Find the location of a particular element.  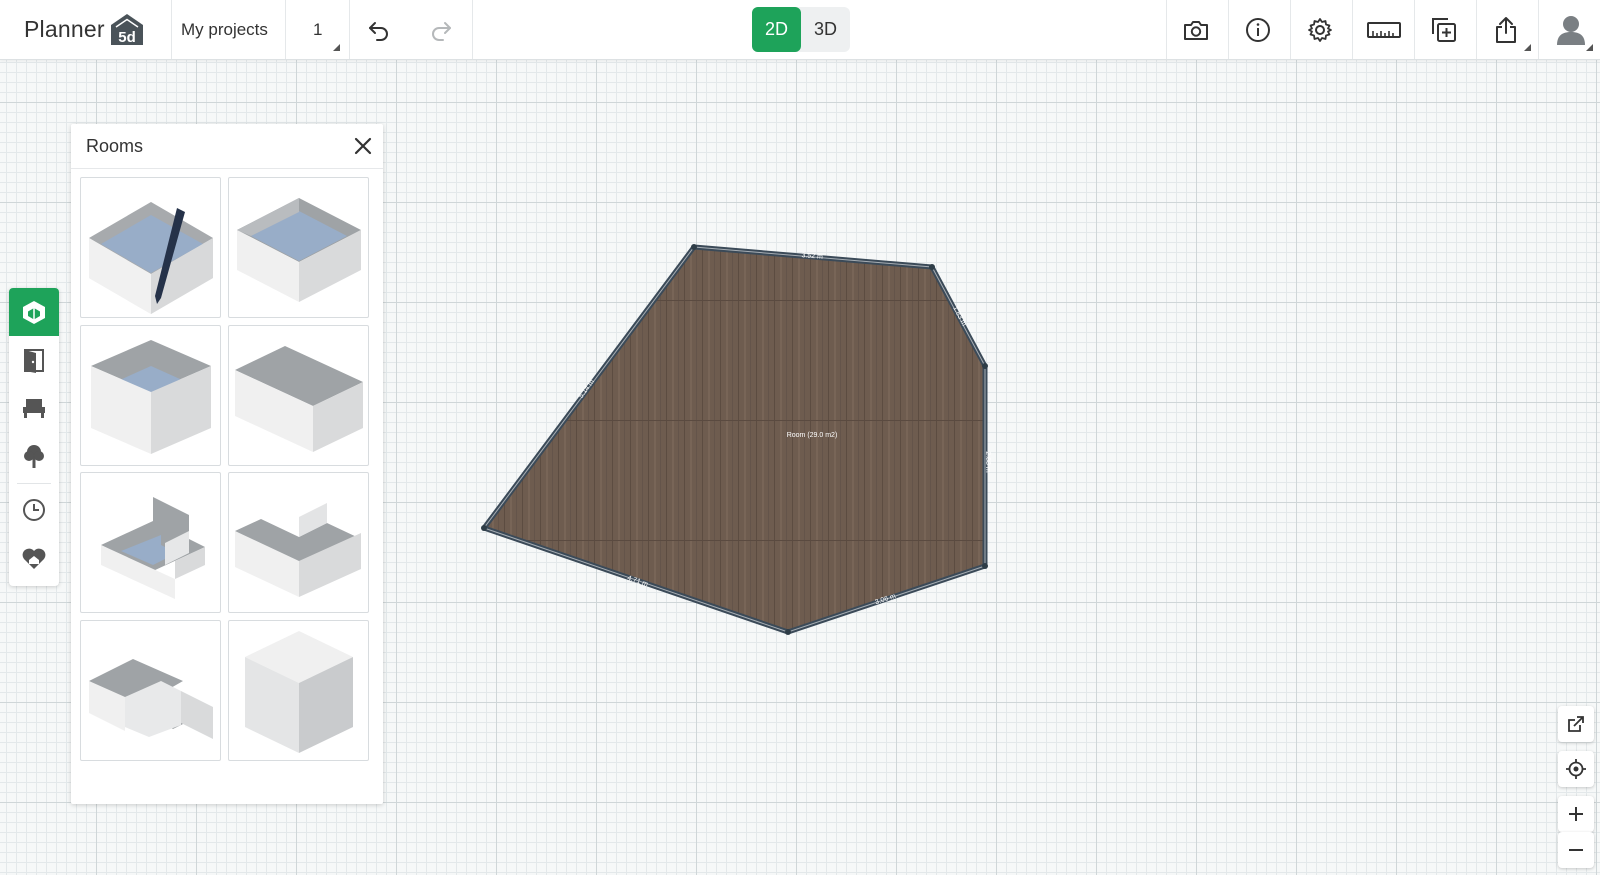

rooms-icon is located at coordinates (34, 312).